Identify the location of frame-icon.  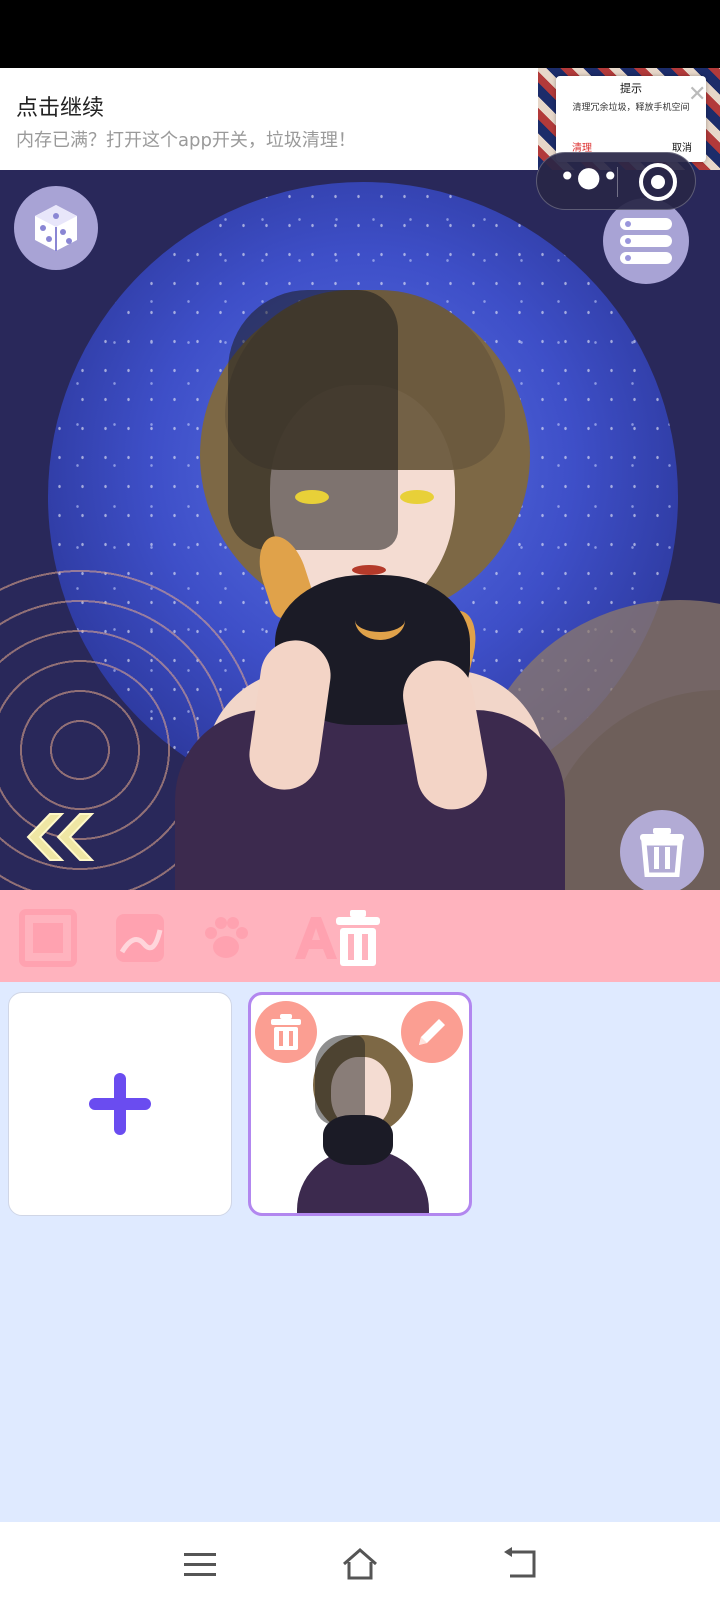
(48, 938).